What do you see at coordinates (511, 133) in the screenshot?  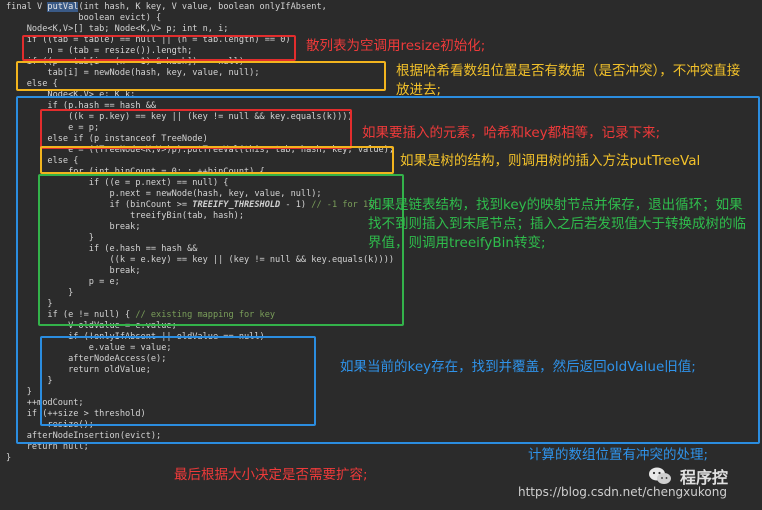 I see `note-key-equal: 如果要插入的元素，哈希和key都相等，记录下来;` at bounding box center [511, 133].